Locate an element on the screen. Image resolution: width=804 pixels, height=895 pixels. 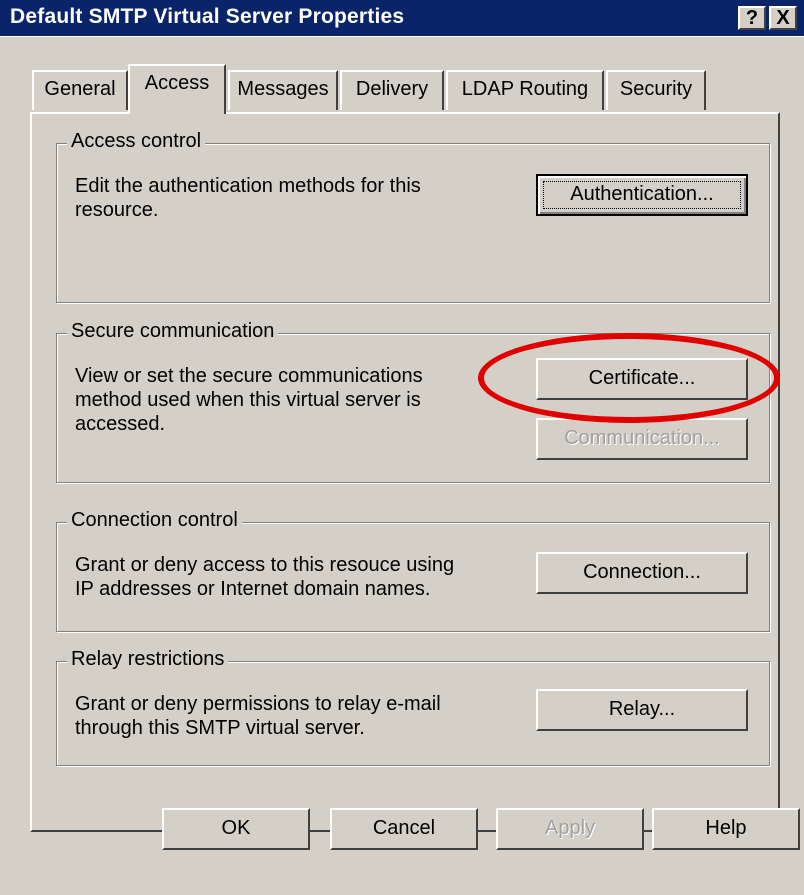
group-title: Secure communication is located at coordinates (173, 331).